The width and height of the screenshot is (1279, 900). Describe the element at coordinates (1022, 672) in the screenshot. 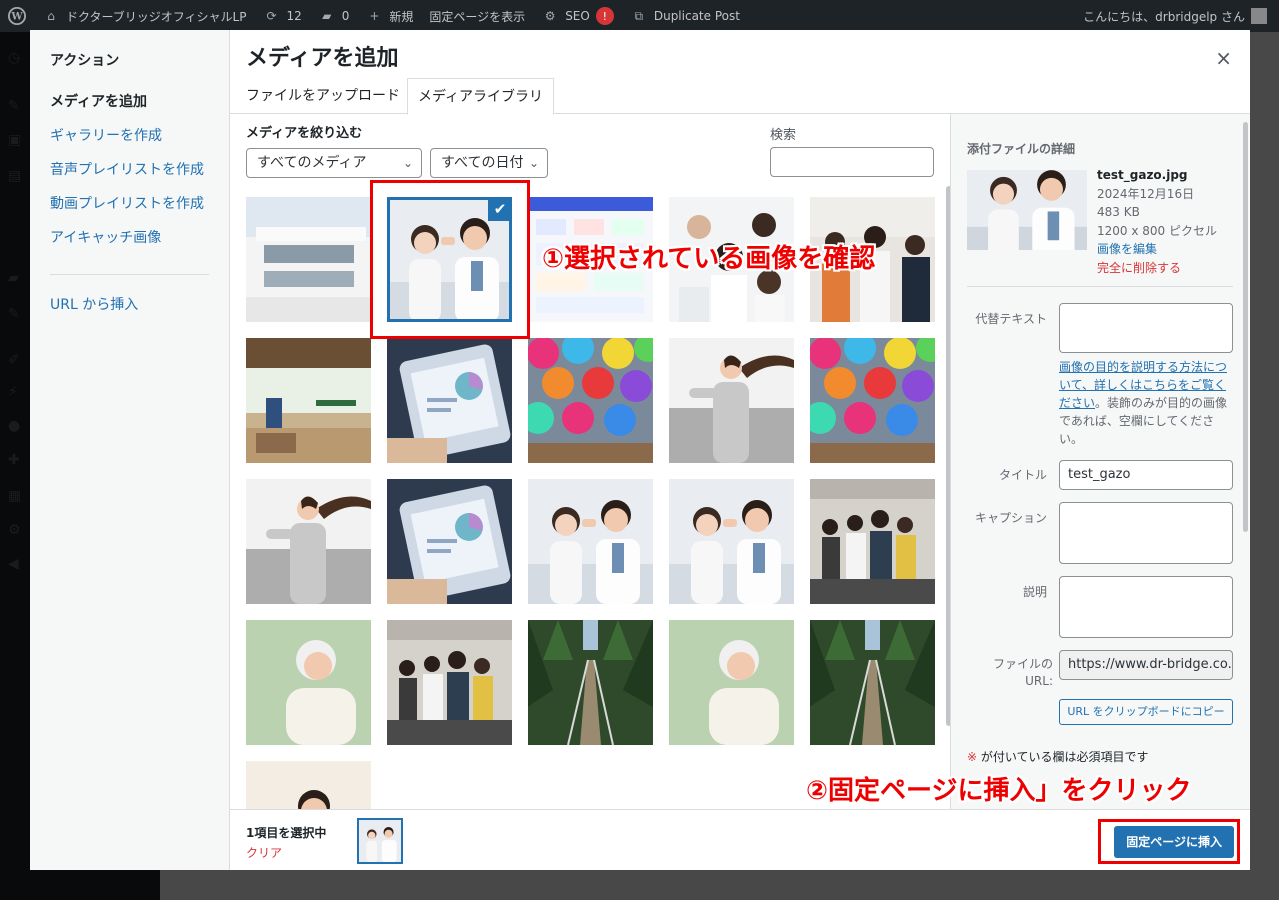

I see `file-url-label: ファイルの URL:` at that location.